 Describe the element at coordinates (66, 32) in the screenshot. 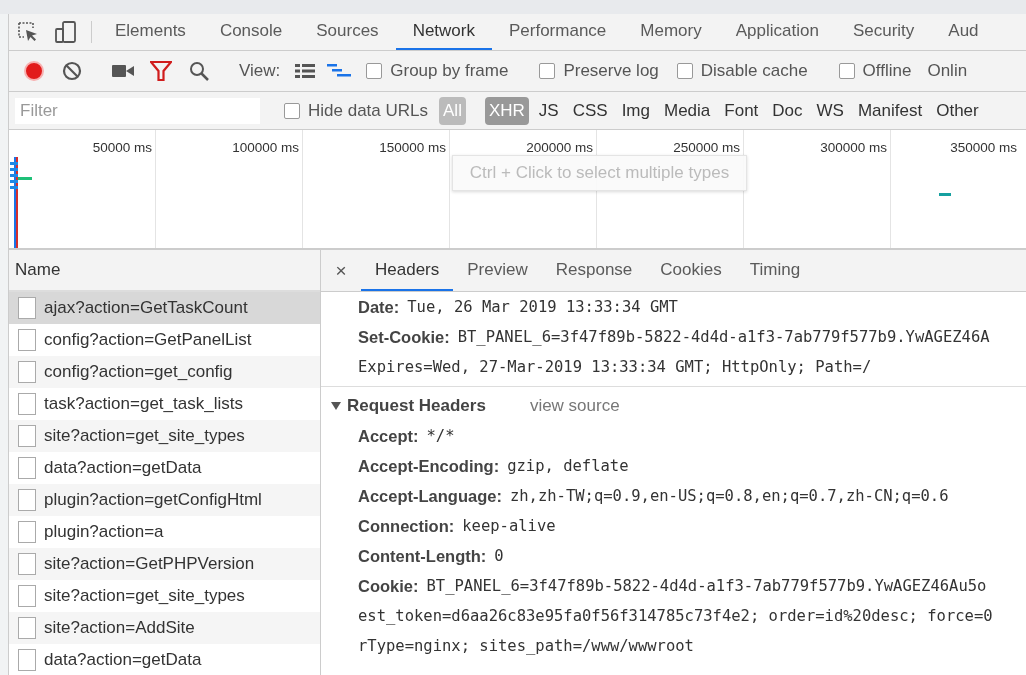

I see `device-toolbar-icon` at that location.